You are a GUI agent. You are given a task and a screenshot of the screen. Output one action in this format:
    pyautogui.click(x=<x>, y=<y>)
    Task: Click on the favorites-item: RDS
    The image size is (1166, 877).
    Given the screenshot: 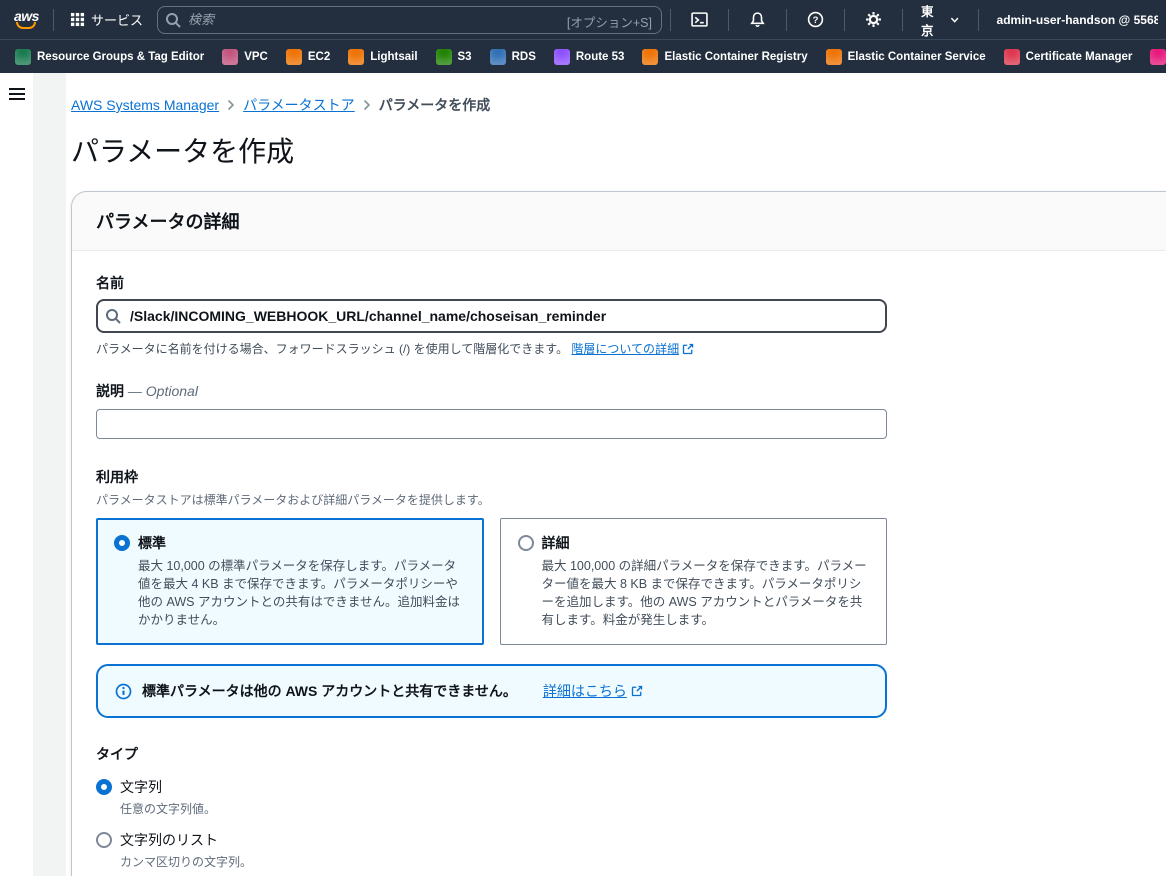 What is the action you would take?
    pyautogui.click(x=513, y=56)
    